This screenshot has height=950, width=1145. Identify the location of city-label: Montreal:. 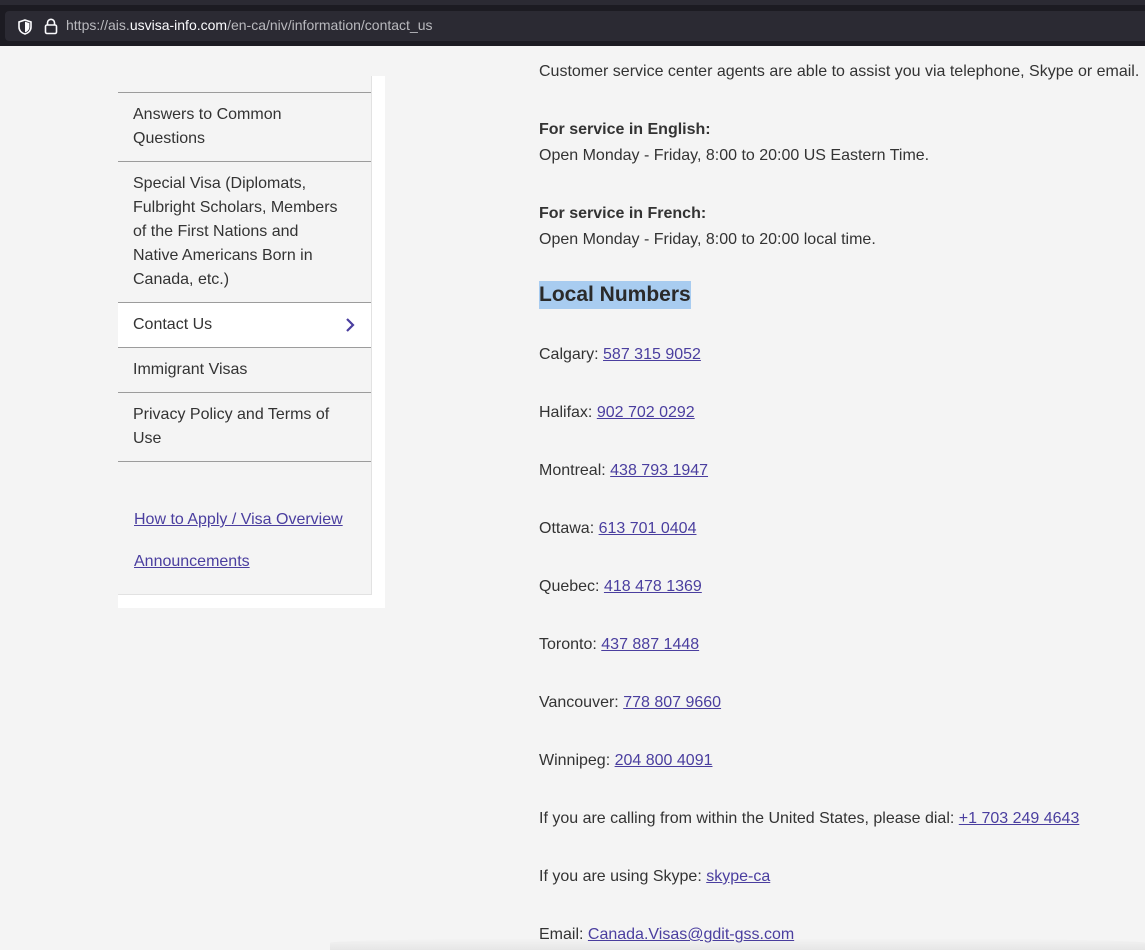
(572, 470).